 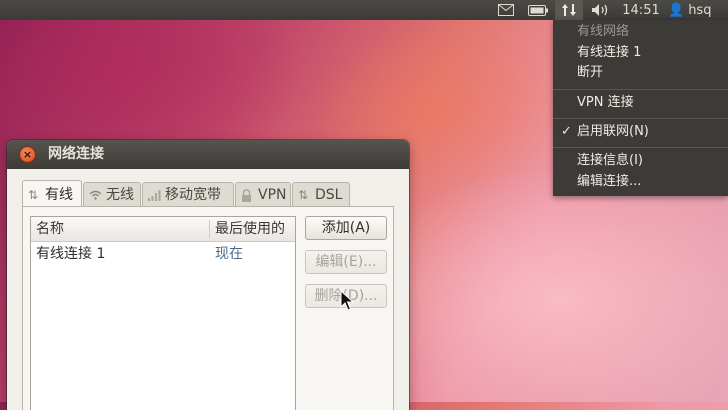 I want to click on table-row: 有线连接 1 现在, so click(x=163, y=254).